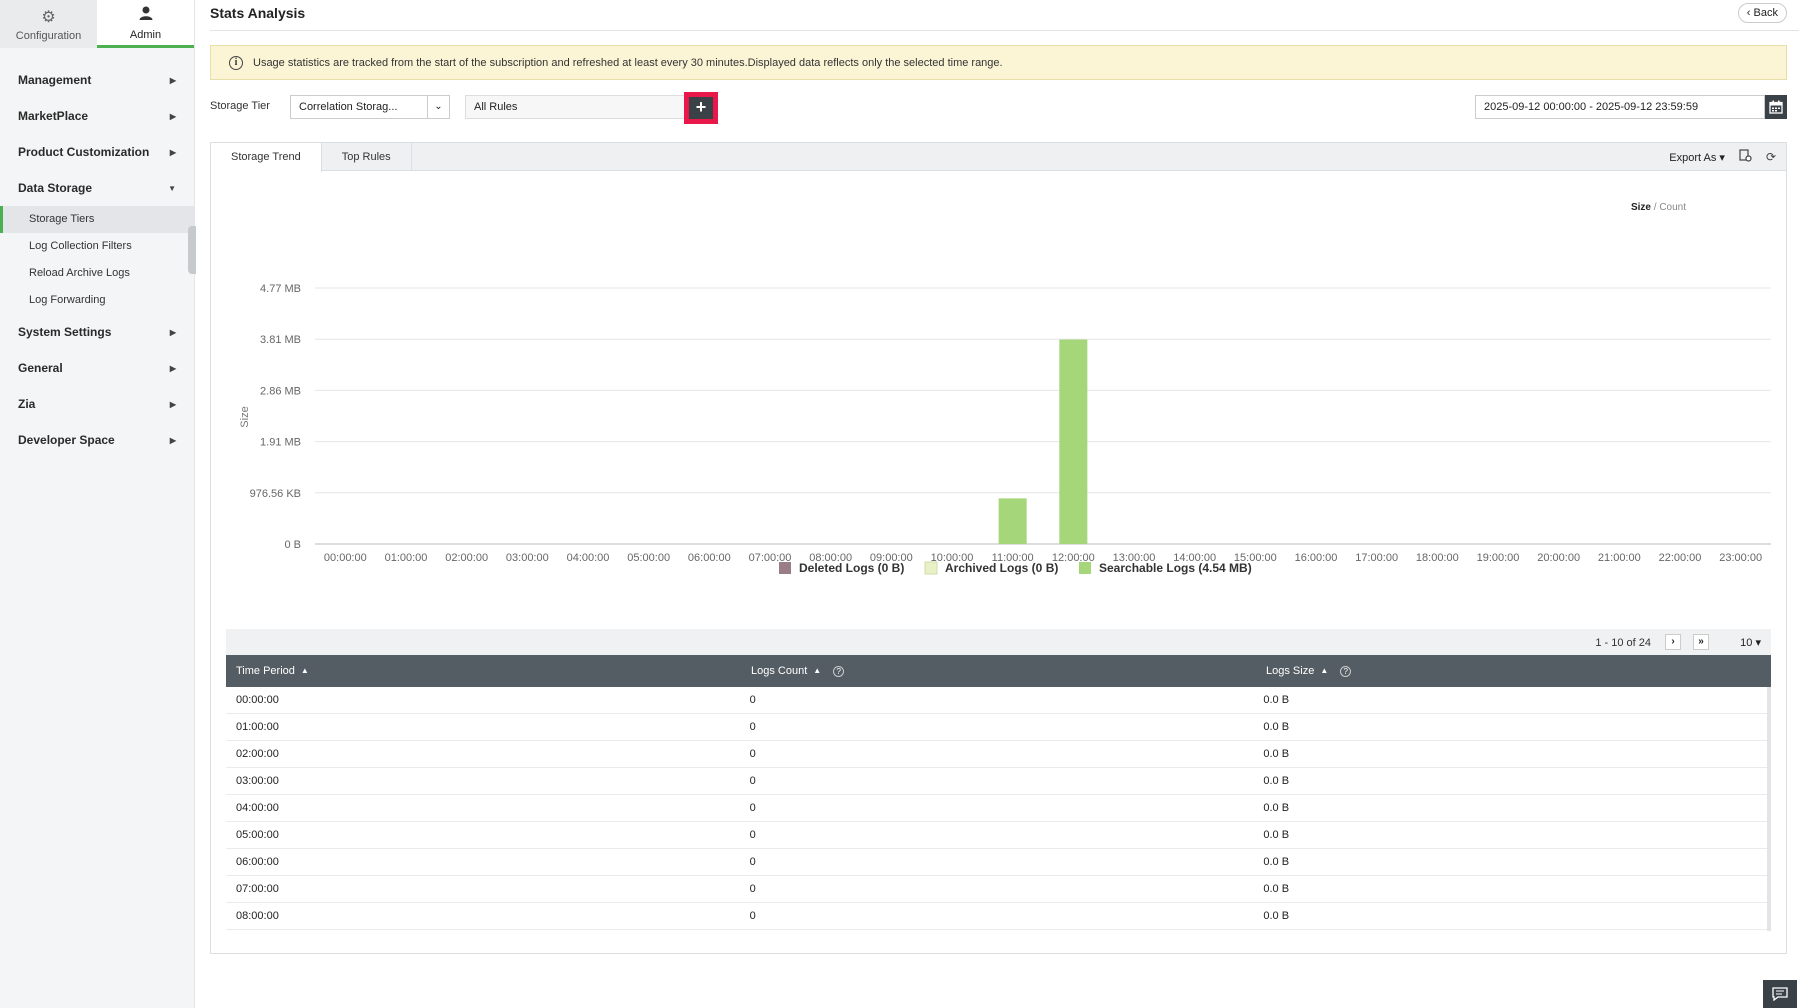 The width and height of the screenshot is (1799, 1008). Describe the element at coordinates (1771, 157) in the screenshot. I see `refresh-icon: ⟳` at that location.